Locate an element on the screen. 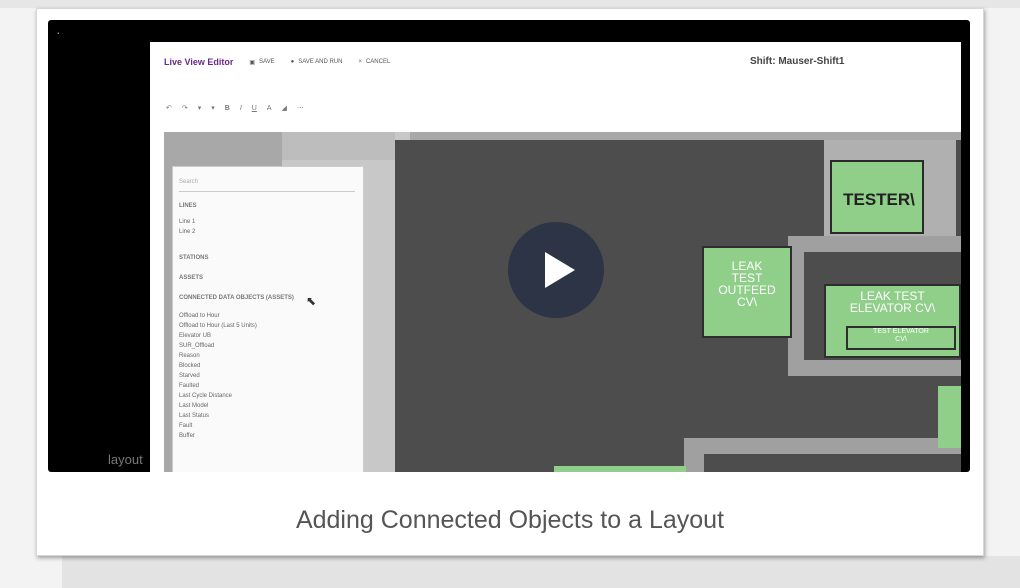 This screenshot has width=1020, height=588. play-button is located at coordinates (556, 270).